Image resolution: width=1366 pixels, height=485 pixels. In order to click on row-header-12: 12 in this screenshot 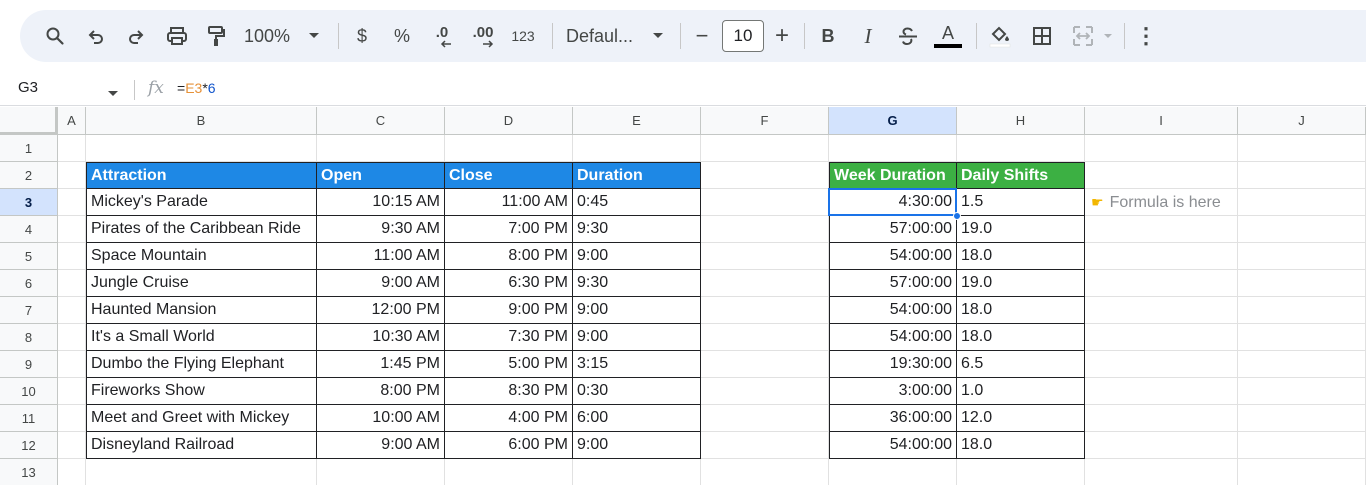, I will do `click(29, 445)`.